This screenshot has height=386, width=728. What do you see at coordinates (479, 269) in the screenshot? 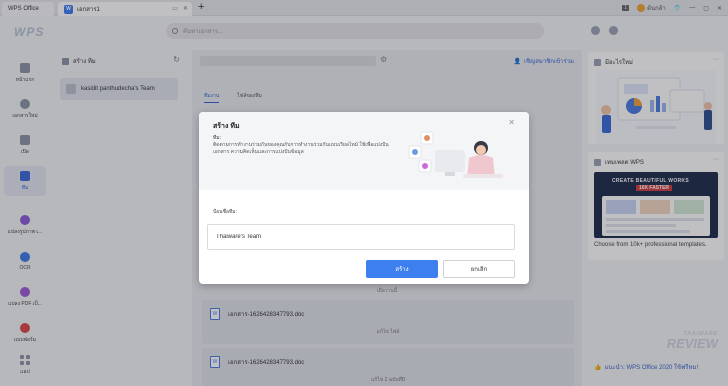
I see `cancel-button: ยกเลิก` at bounding box center [479, 269].